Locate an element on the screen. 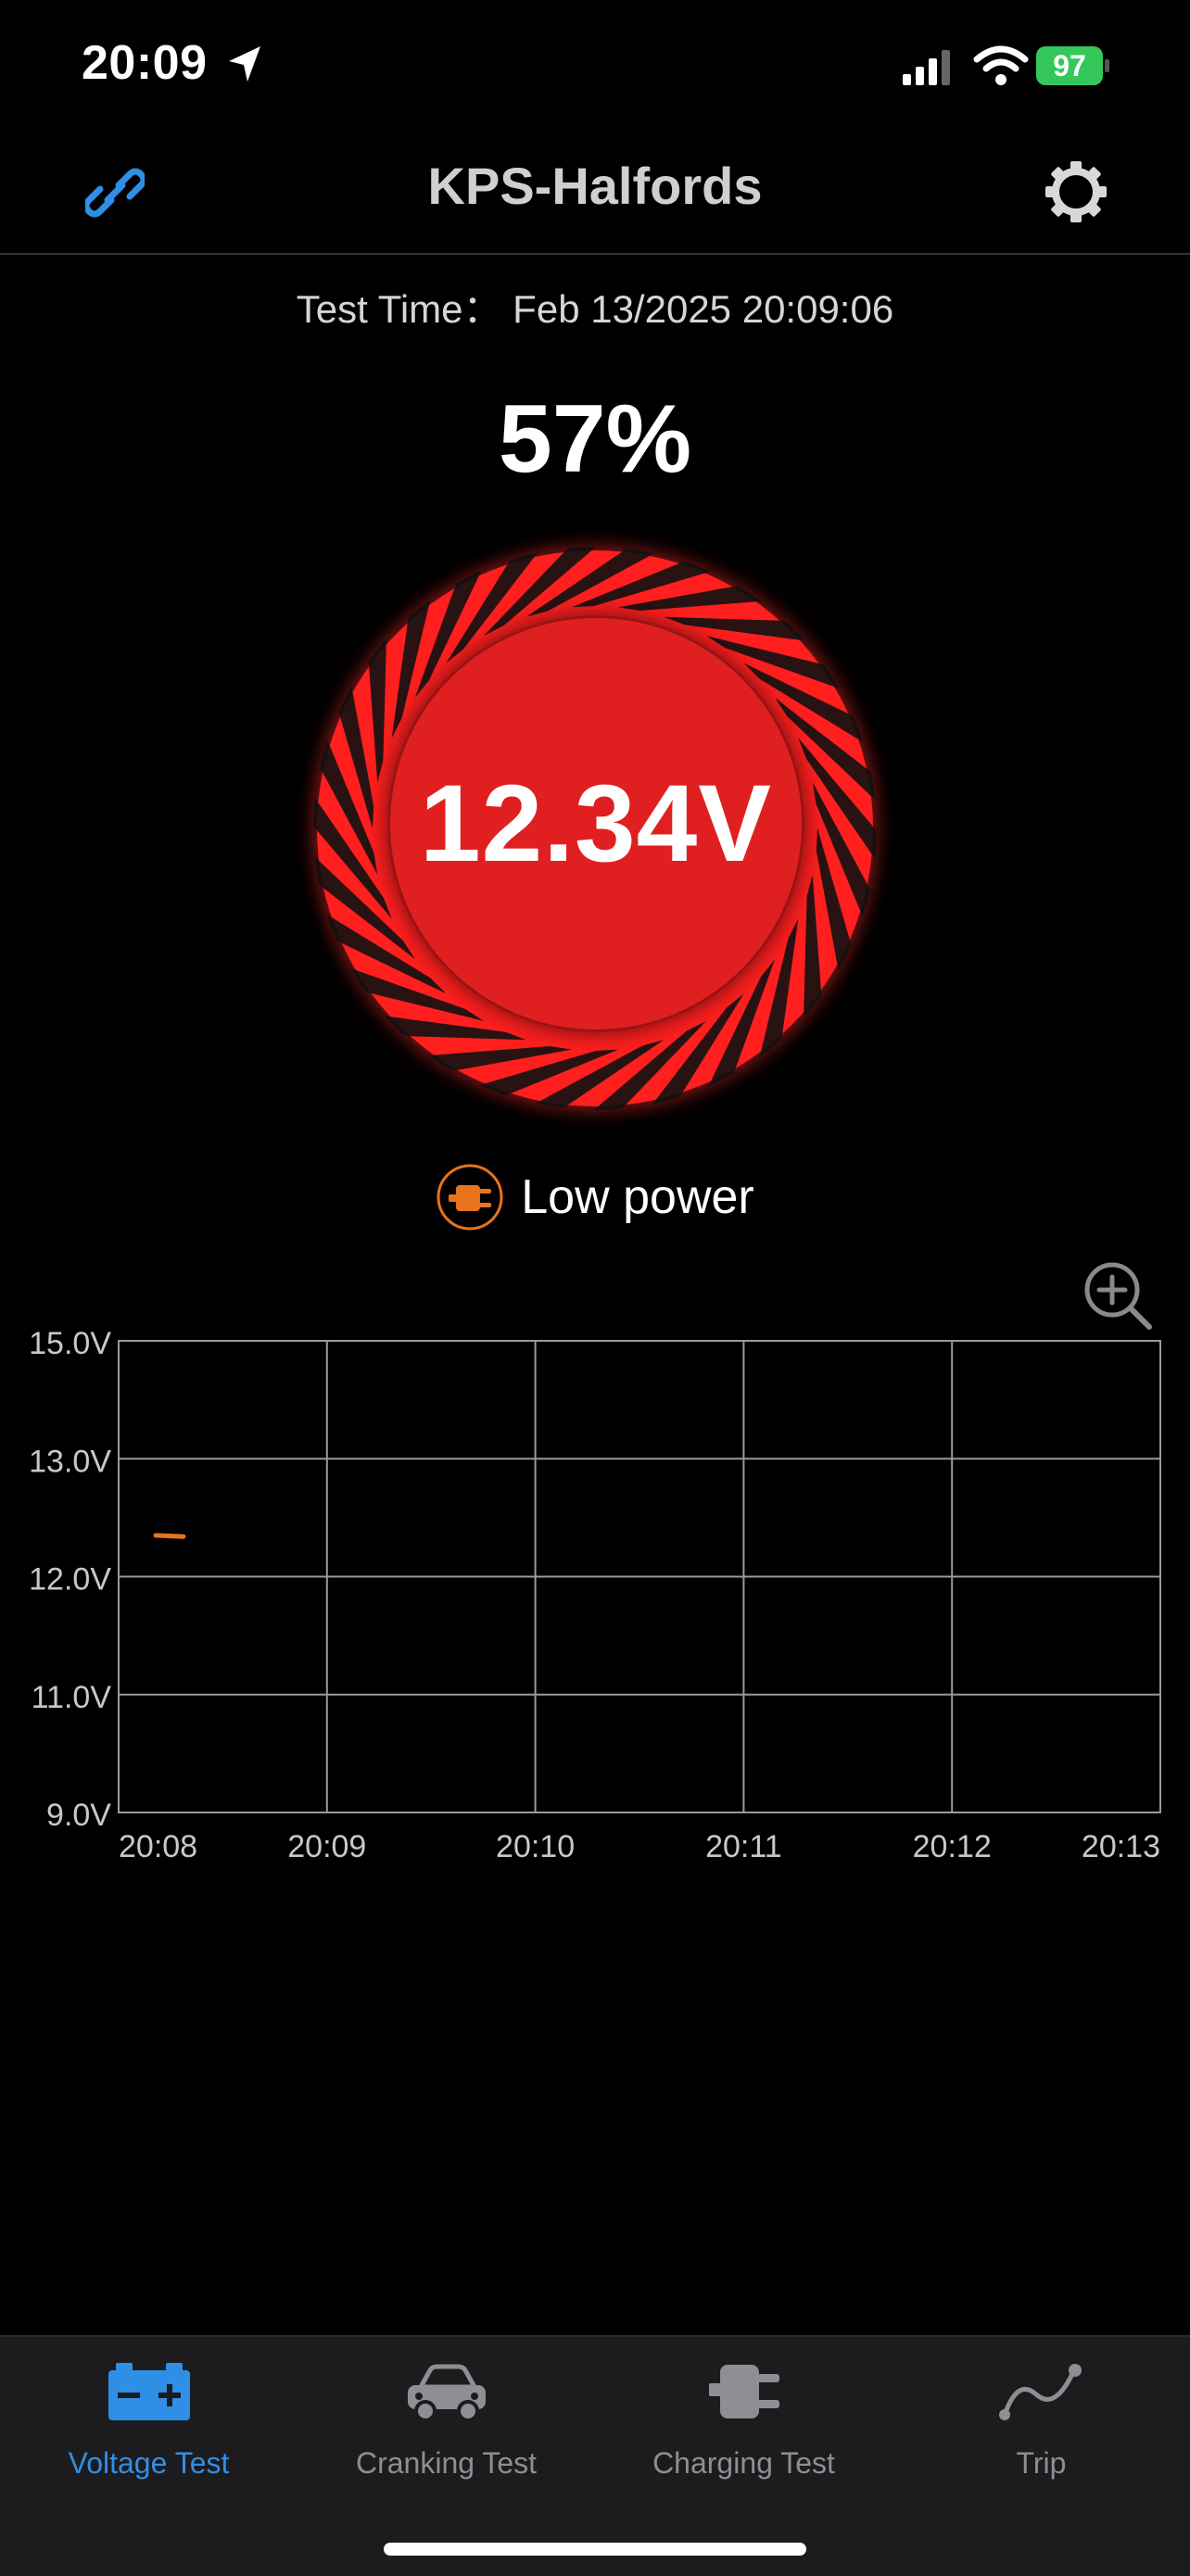  tab-voltage-test: Voltage Test is located at coordinates (149, 2433).